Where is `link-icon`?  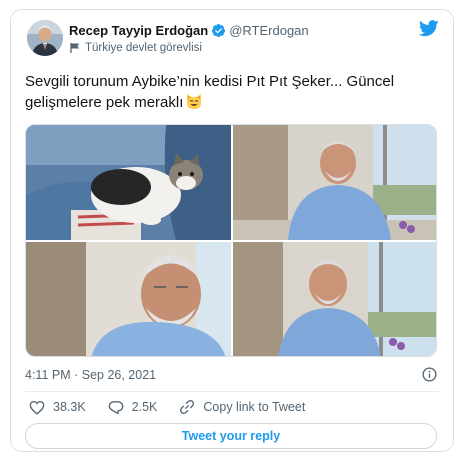
link-icon is located at coordinates (187, 407).